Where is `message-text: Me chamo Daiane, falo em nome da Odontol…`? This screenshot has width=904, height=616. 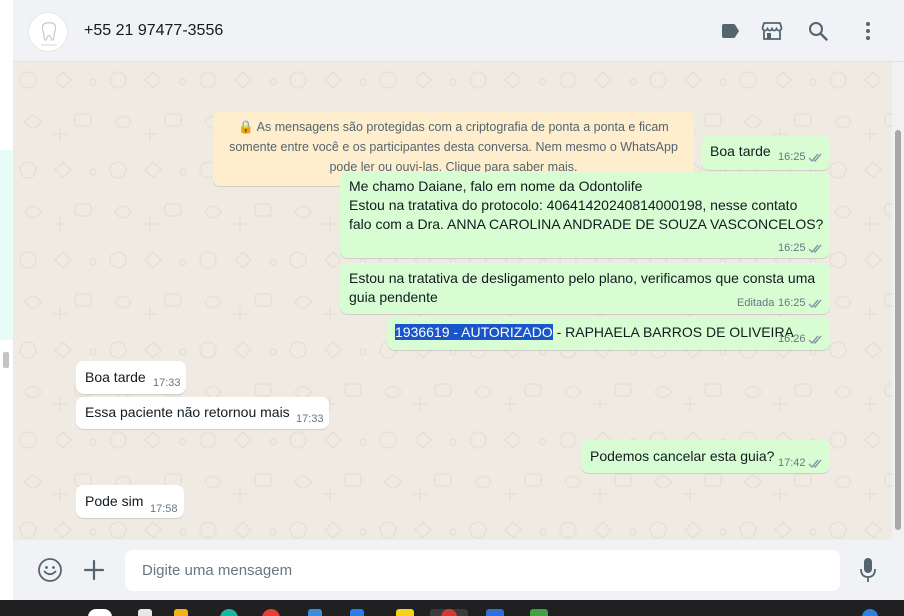
message-text: Me chamo Daiane, falo em nome da Odontol… is located at coordinates (496, 186).